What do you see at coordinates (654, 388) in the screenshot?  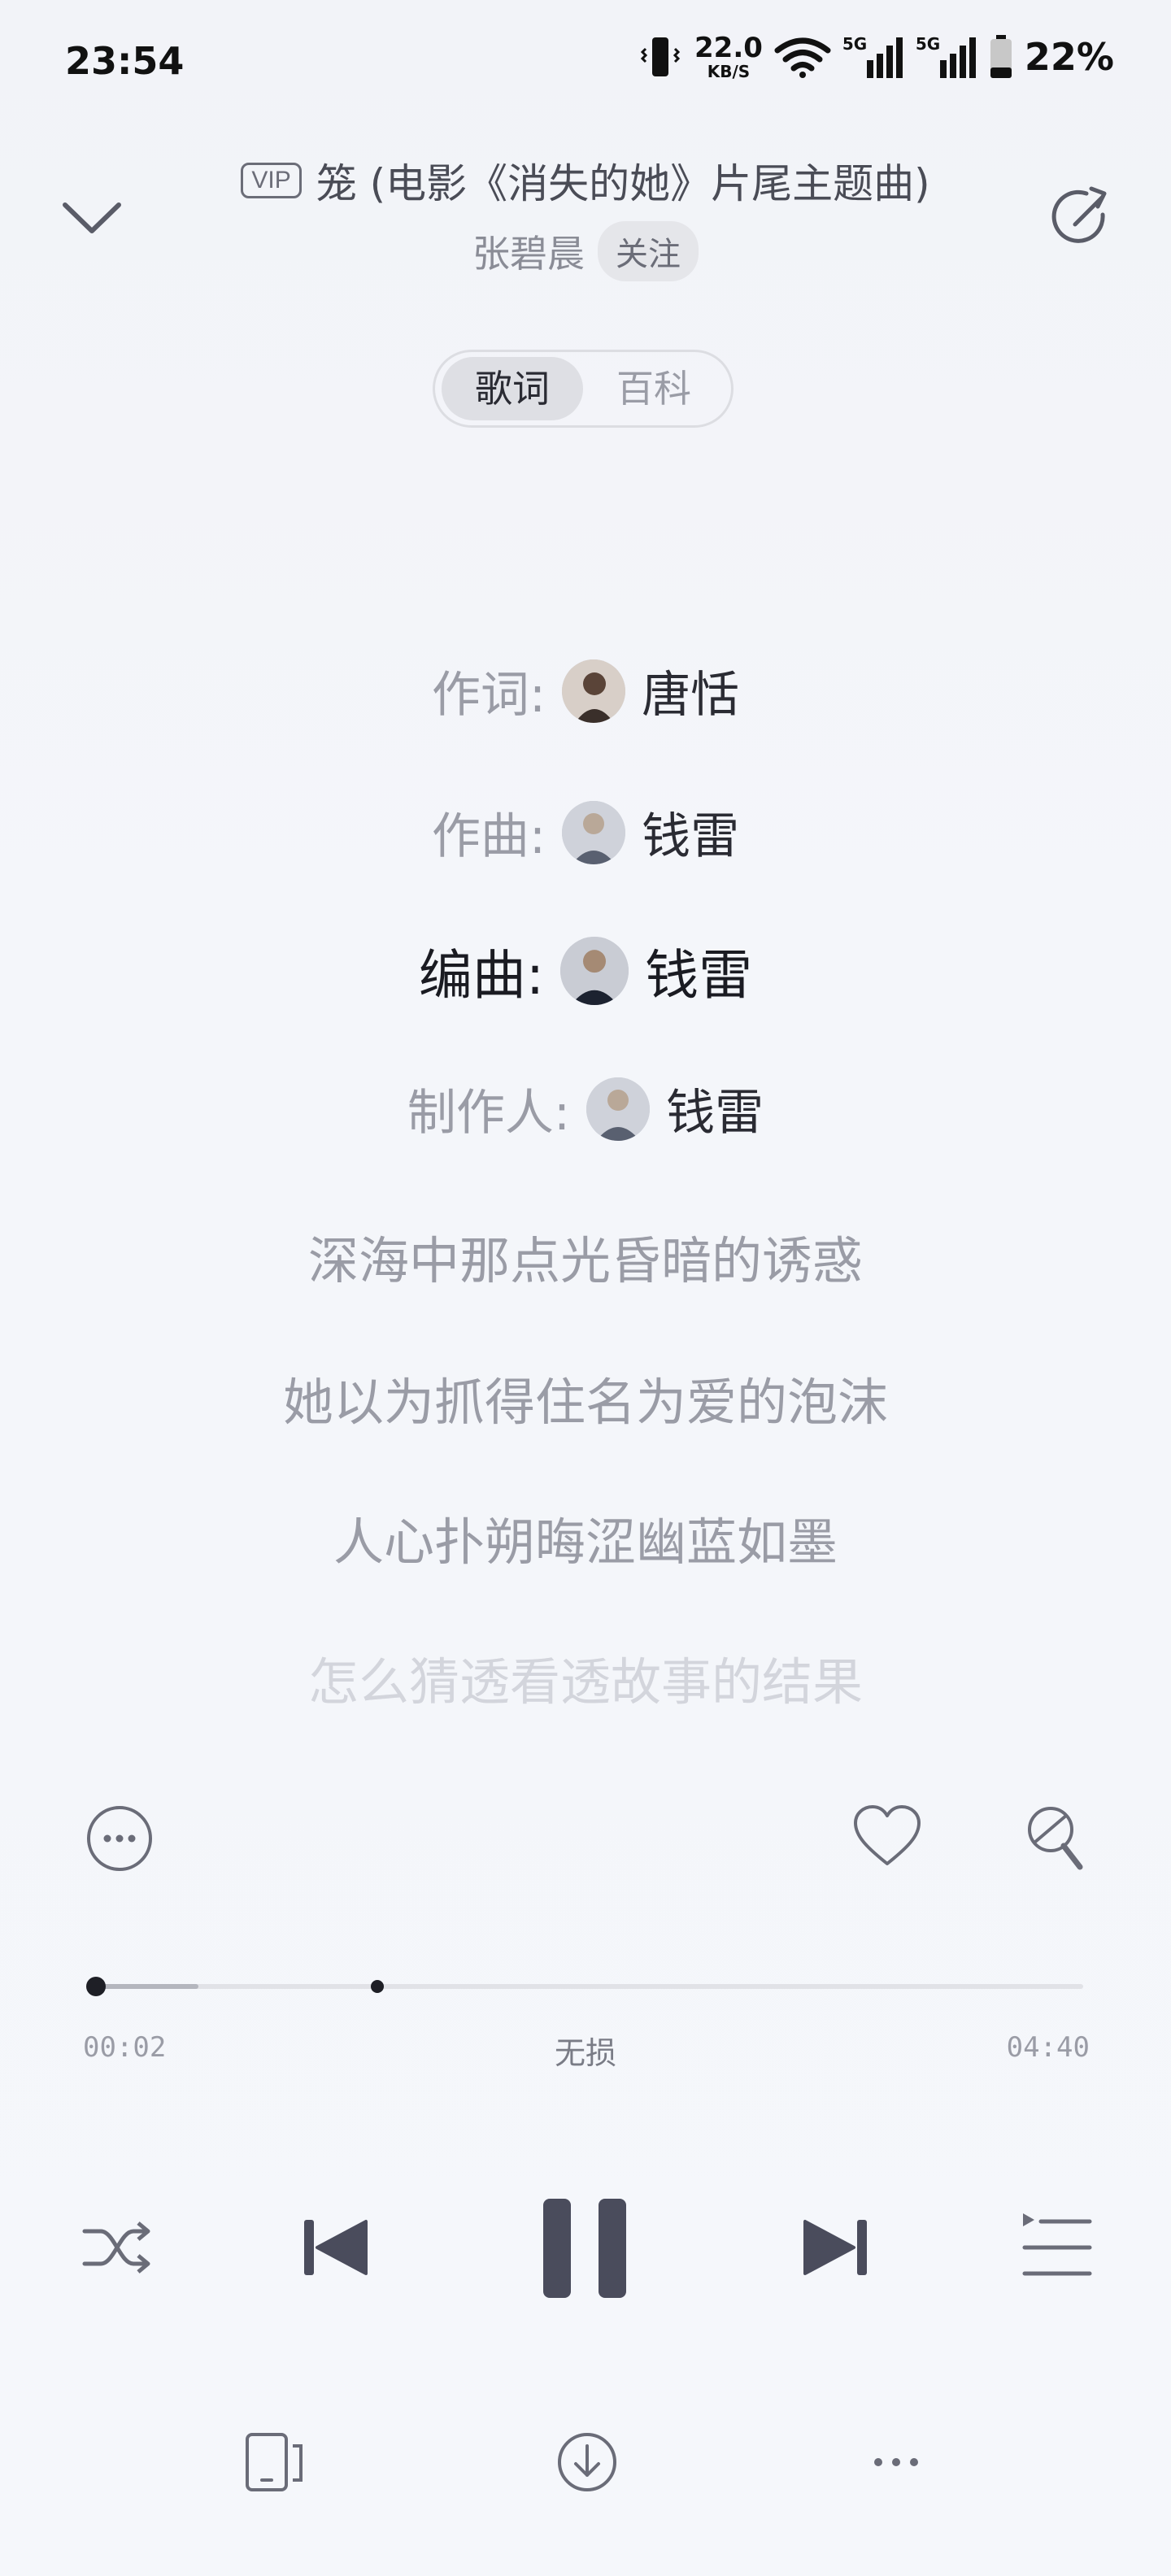 I see `tab-encyclopedia: 百科` at bounding box center [654, 388].